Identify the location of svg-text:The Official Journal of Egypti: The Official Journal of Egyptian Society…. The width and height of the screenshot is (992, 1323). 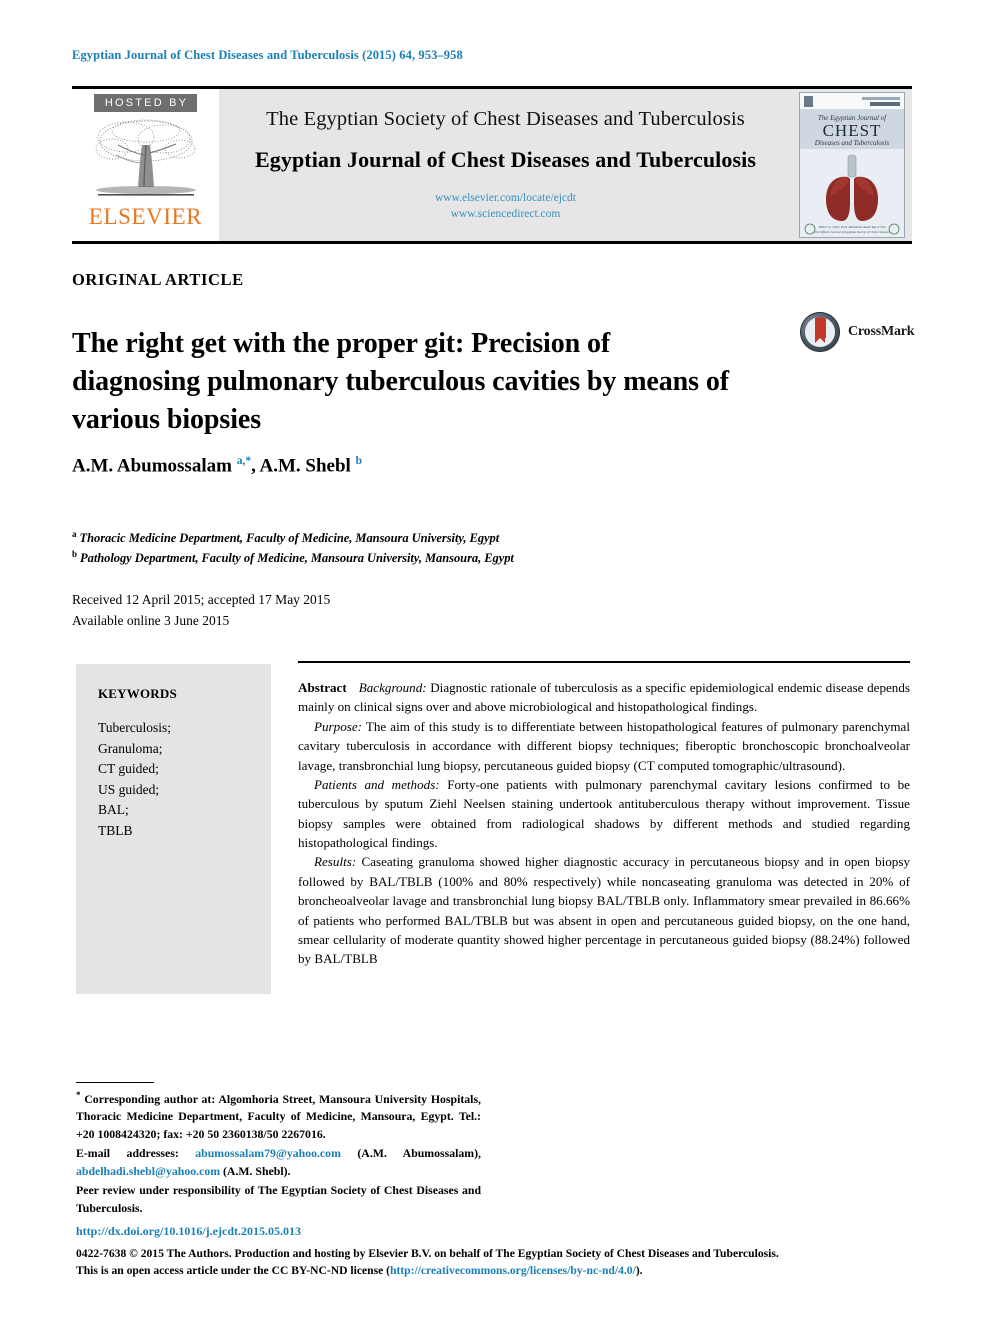
(852, 232).